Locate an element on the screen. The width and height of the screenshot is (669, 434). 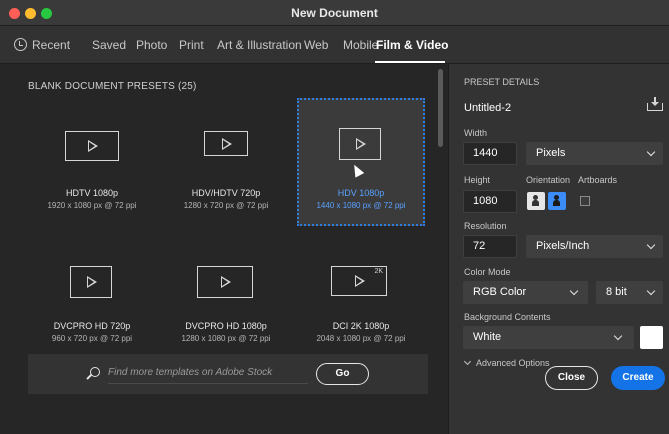
resolution-input: 72 is located at coordinates (490, 246).